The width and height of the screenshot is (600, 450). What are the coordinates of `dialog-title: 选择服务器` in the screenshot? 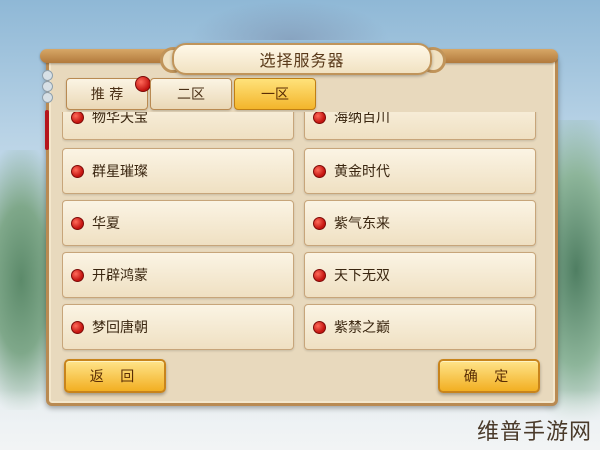 It's located at (302, 59).